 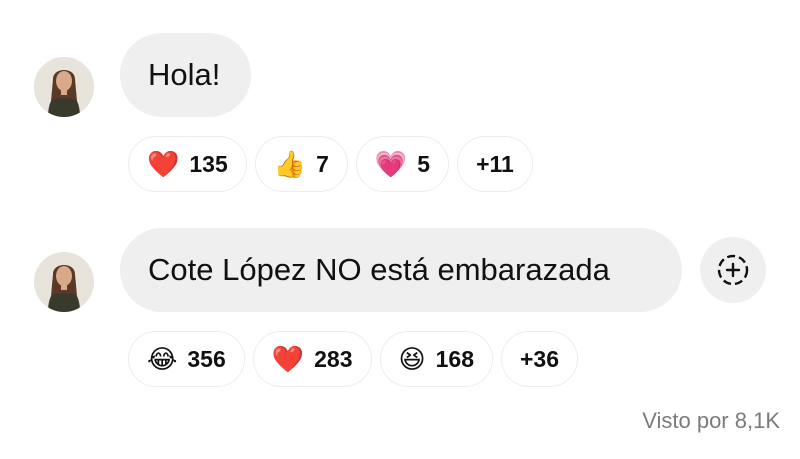 What do you see at coordinates (711, 421) in the screenshot?
I see `seen-by-label: Visto por 8,1K` at bounding box center [711, 421].